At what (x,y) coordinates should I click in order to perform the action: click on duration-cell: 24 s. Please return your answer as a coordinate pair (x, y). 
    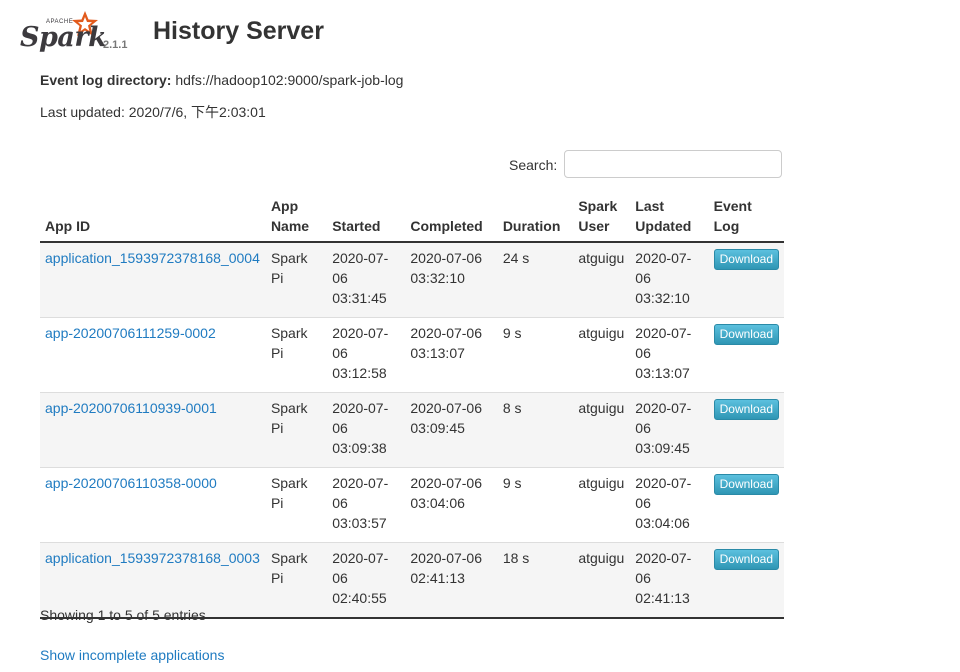
    Looking at the image, I should click on (516, 258).